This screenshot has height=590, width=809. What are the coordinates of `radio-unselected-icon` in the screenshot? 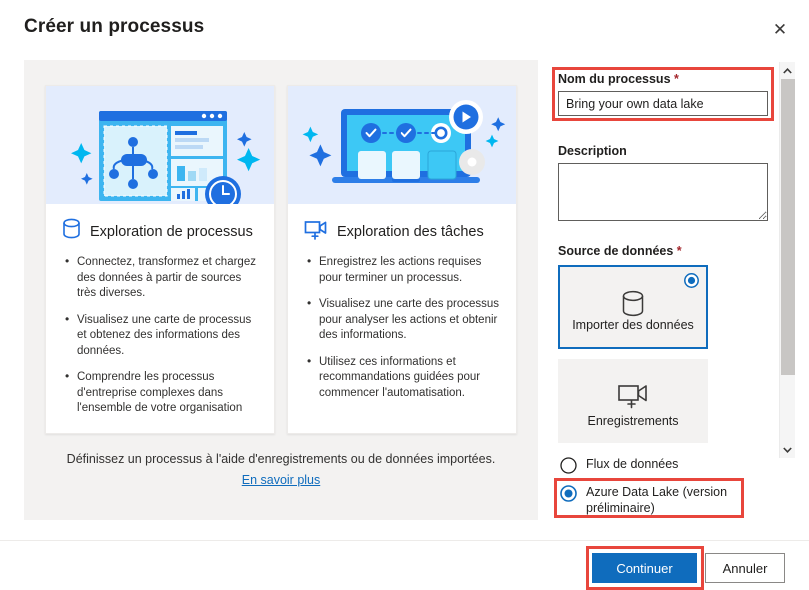 It's located at (568, 465).